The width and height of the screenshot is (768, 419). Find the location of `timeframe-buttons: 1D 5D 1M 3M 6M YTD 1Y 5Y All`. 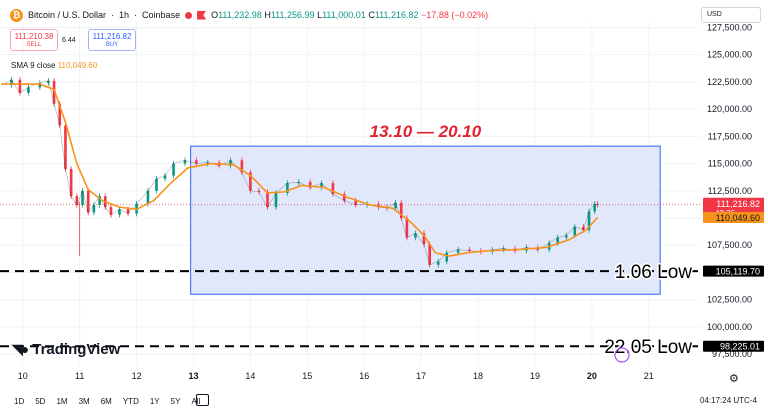

timeframe-buttons: 1D 5D 1M 3M 6M YTD 1Y 5Y All is located at coordinates (107, 401).